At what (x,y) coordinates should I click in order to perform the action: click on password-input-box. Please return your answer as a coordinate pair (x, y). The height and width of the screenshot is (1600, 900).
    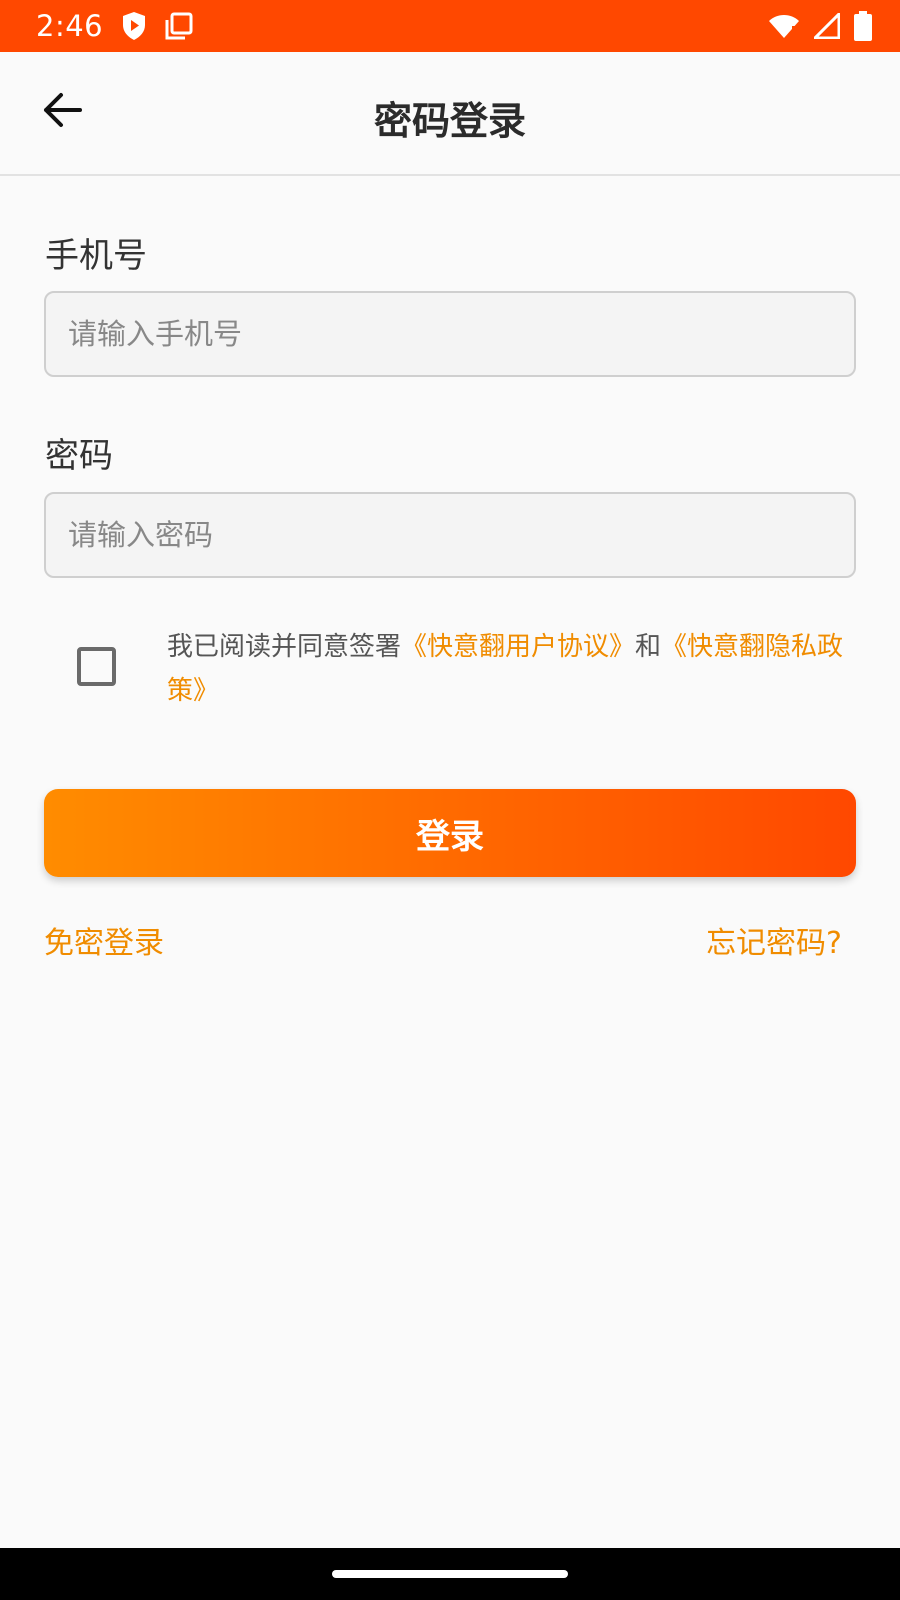
    Looking at the image, I should click on (450, 535).